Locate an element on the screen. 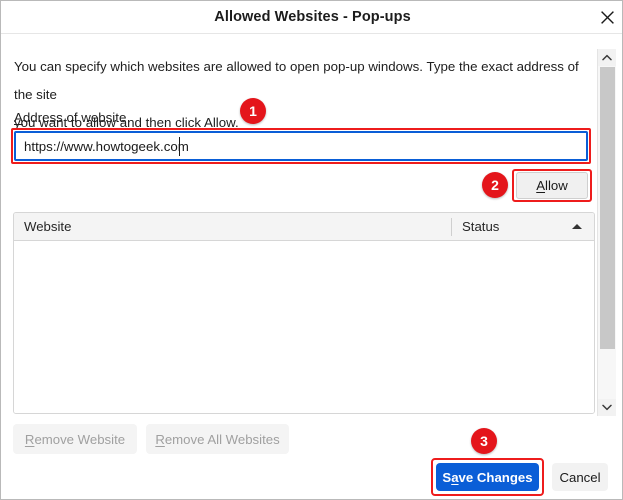 The image size is (623, 500). sort-ascending-icon is located at coordinates (577, 226).